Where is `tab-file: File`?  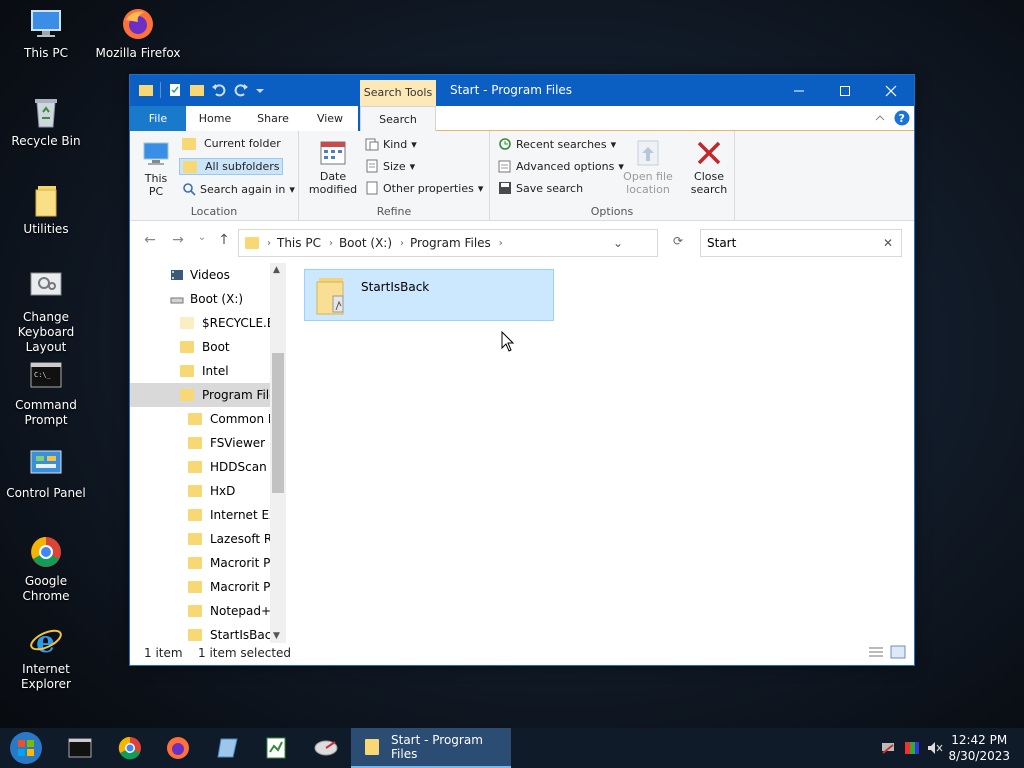
tab-file: File is located at coordinates (158, 118).